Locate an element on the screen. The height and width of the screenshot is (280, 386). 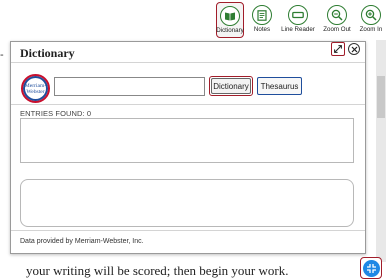
notes-tool-label: Notes is located at coordinates (262, 29).